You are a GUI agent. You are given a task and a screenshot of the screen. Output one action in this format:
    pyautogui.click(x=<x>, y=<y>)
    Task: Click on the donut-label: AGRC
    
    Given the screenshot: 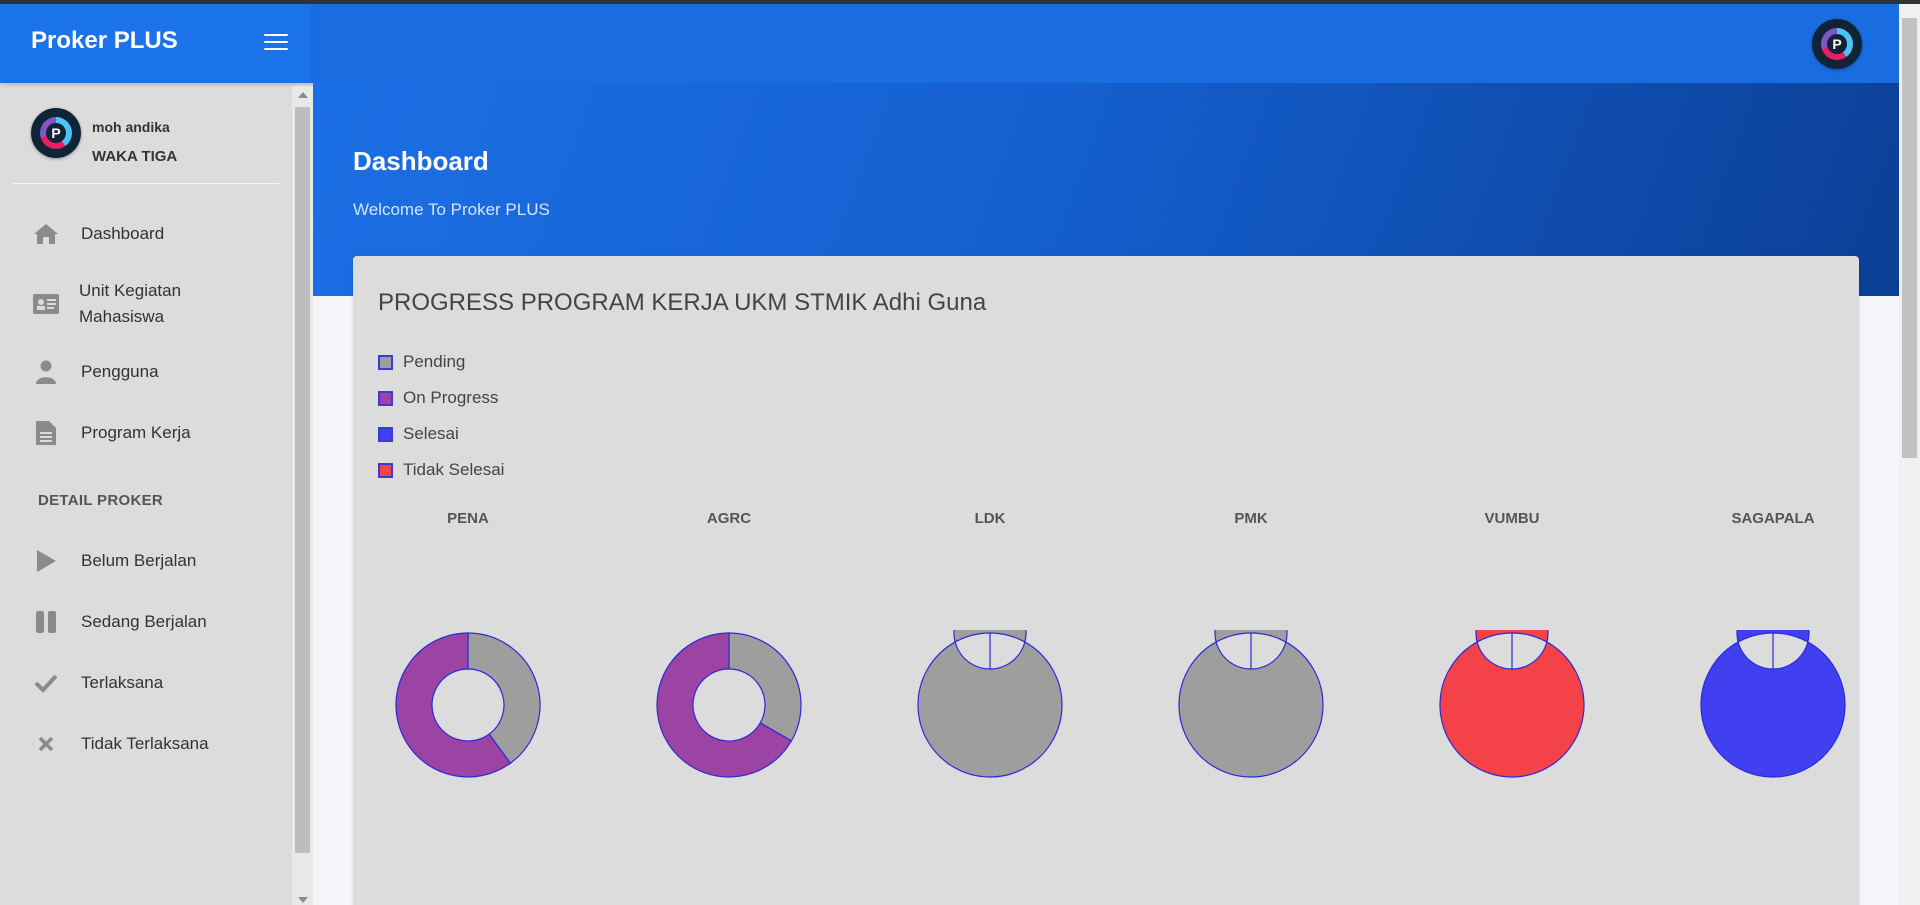 What is the action you would take?
    pyautogui.click(x=729, y=518)
    